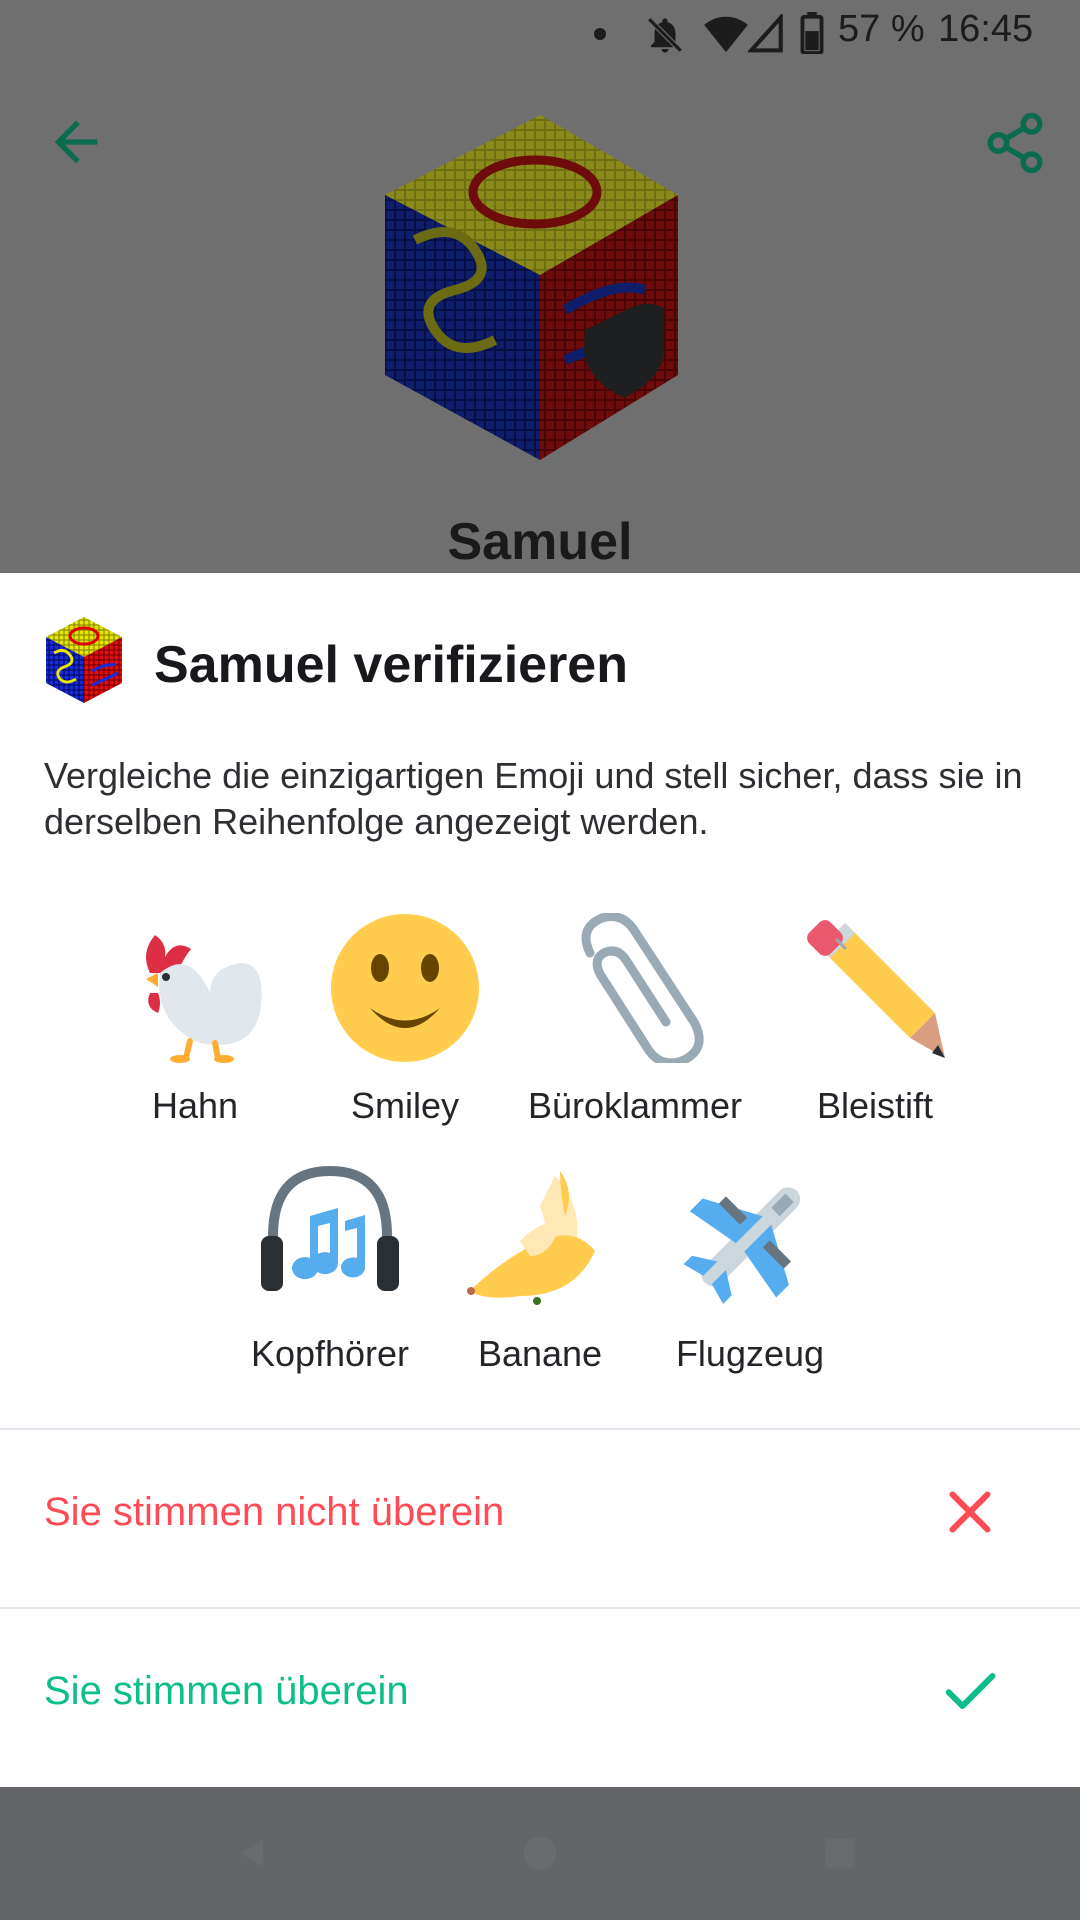  I want to click on emoji-item: Hahn, so click(195, 1020).